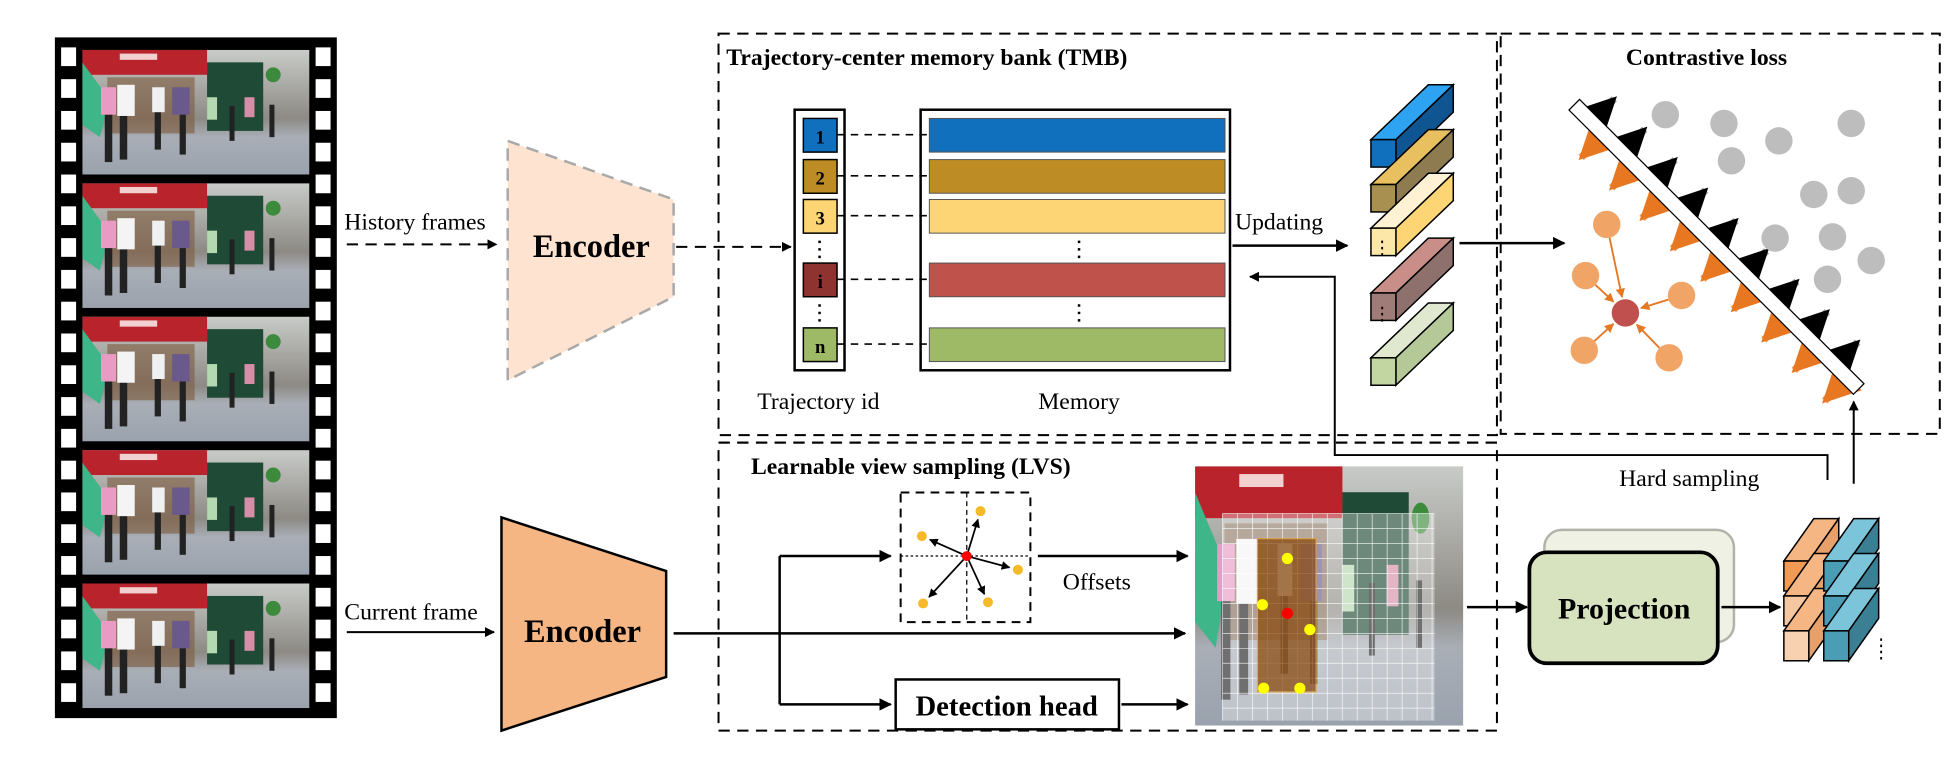 Image resolution: width=1956 pixels, height=768 pixels. Describe the element at coordinates (818, 402) in the screenshot. I see `trajectory-id-label: Trajectory id` at that location.